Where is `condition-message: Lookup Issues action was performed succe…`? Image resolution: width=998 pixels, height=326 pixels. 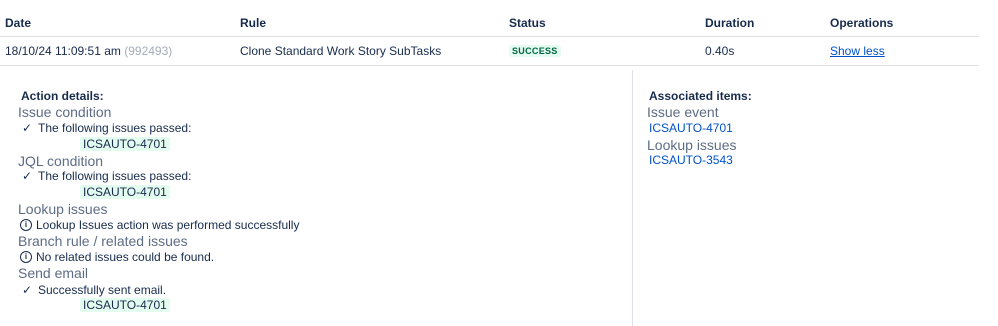
condition-message: Lookup Issues action was performed succe… is located at coordinates (168, 225).